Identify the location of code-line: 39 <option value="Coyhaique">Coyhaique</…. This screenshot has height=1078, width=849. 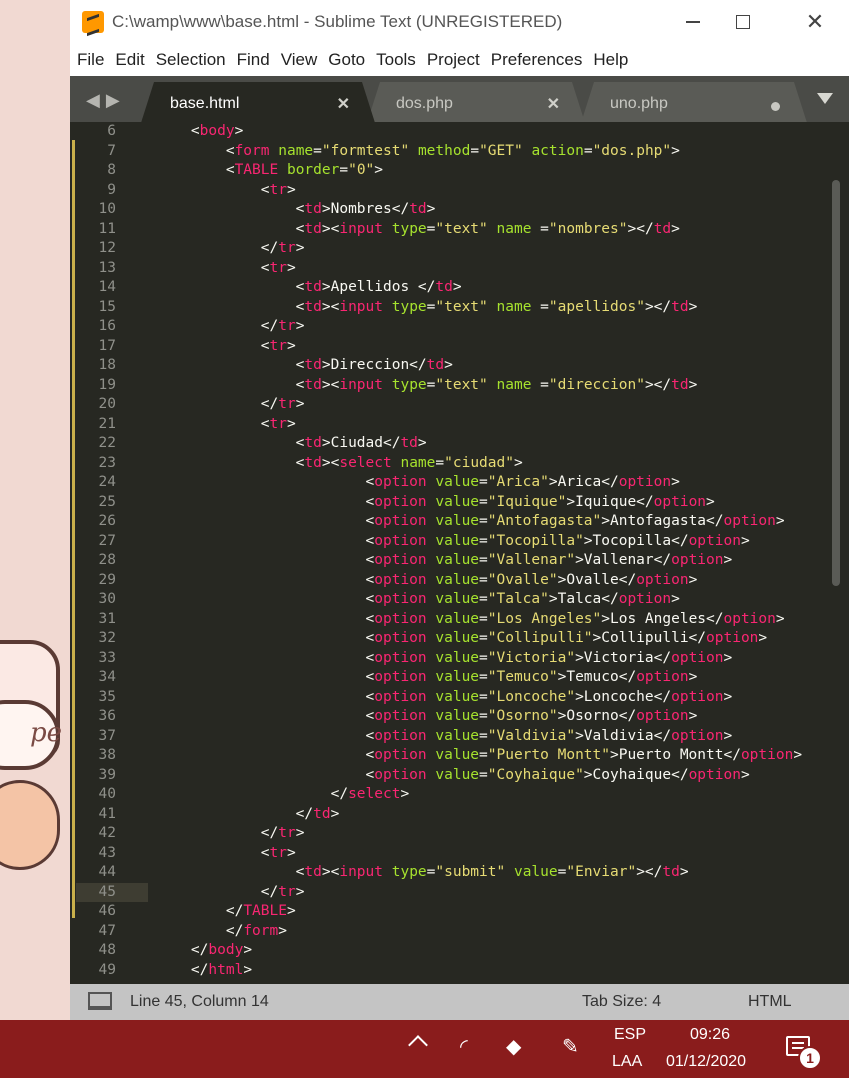
(459, 776).